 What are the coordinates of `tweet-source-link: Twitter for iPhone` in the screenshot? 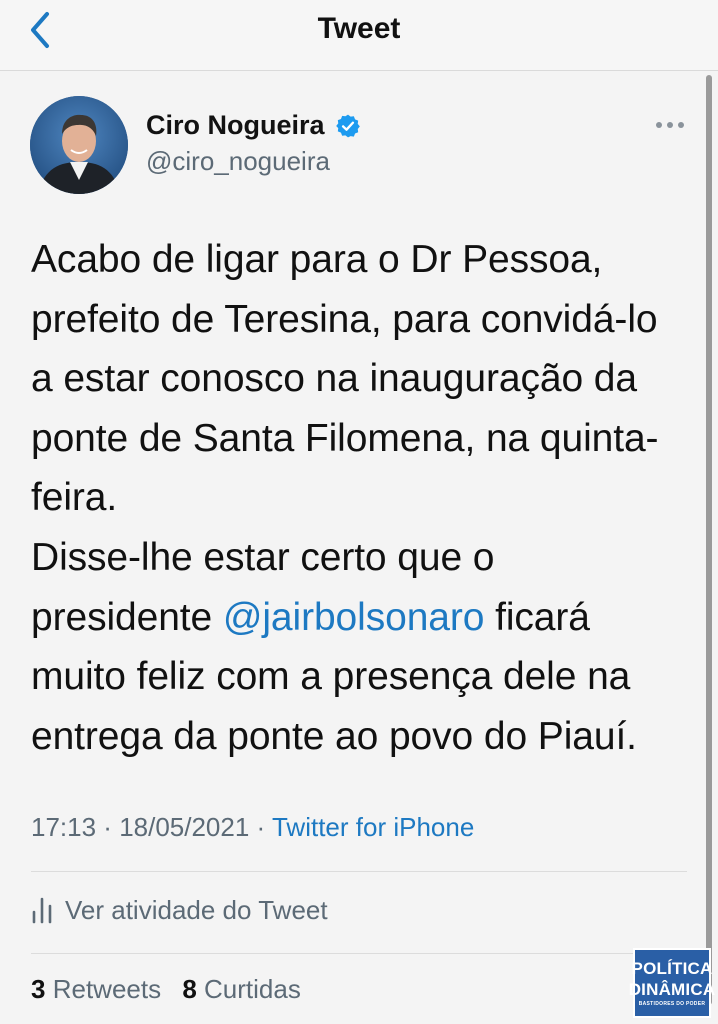 It's located at (373, 827).